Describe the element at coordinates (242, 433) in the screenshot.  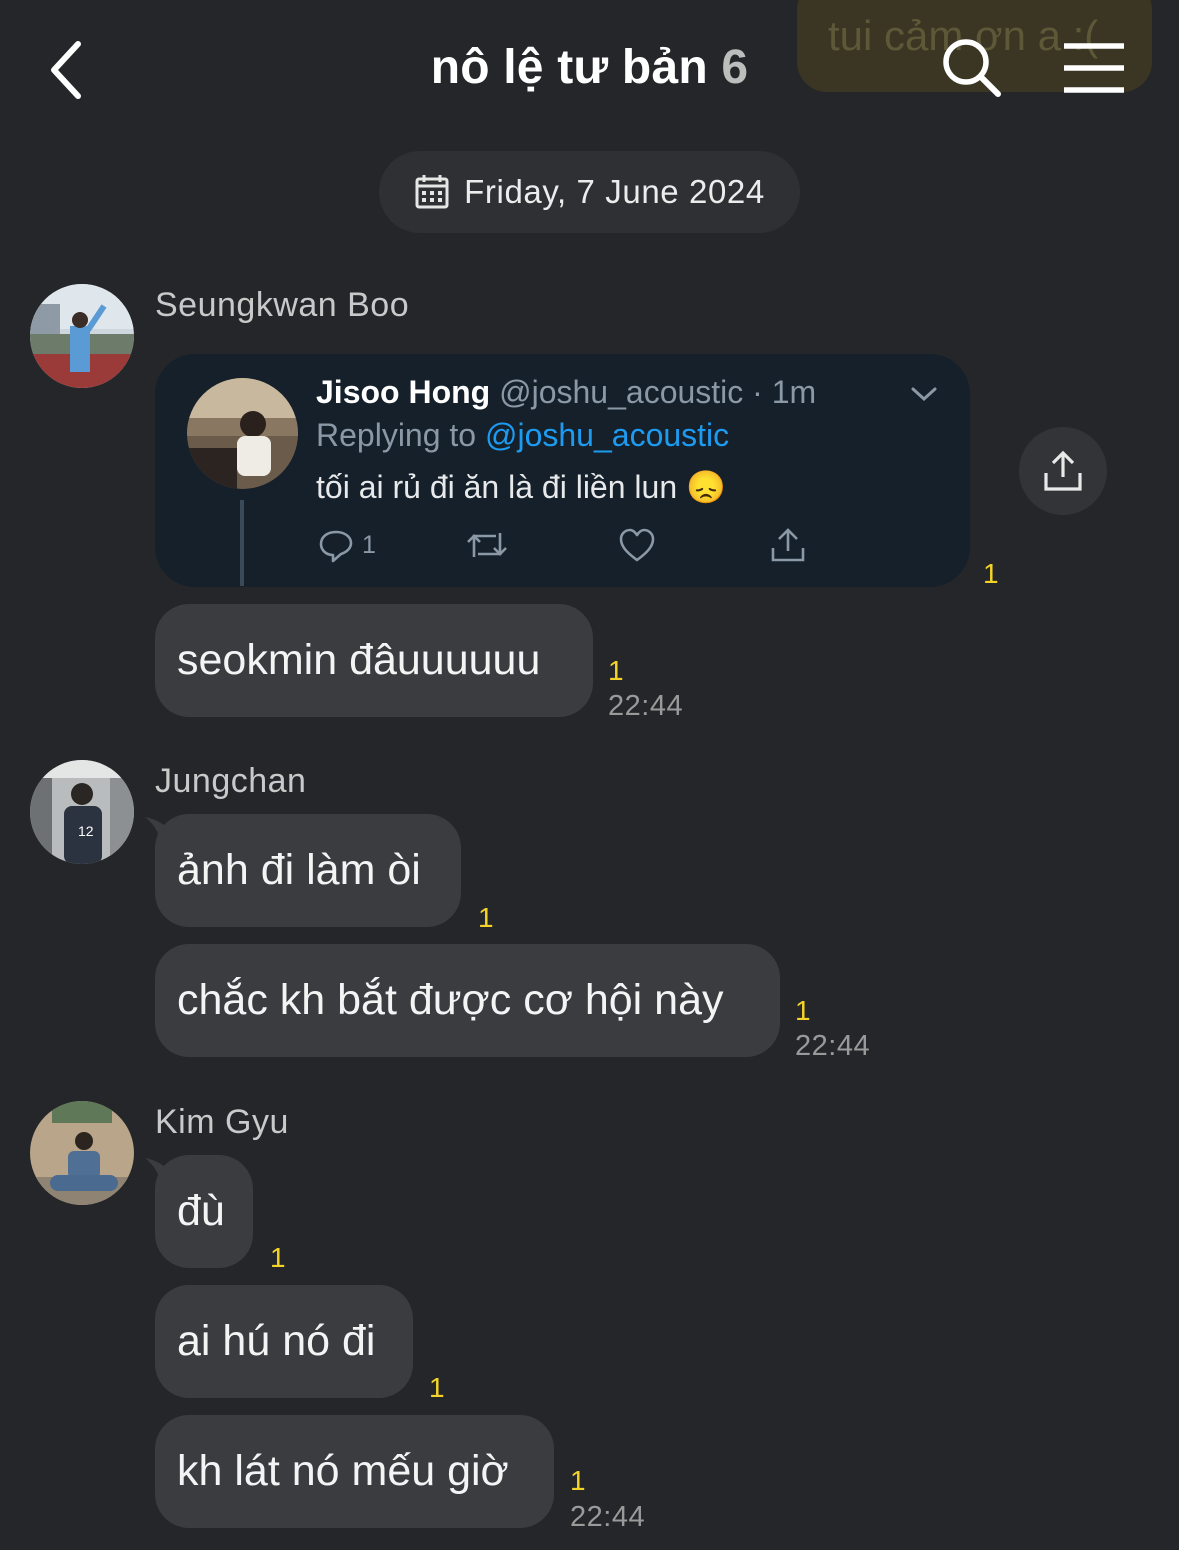
I see `tweet-author-avatar` at that location.